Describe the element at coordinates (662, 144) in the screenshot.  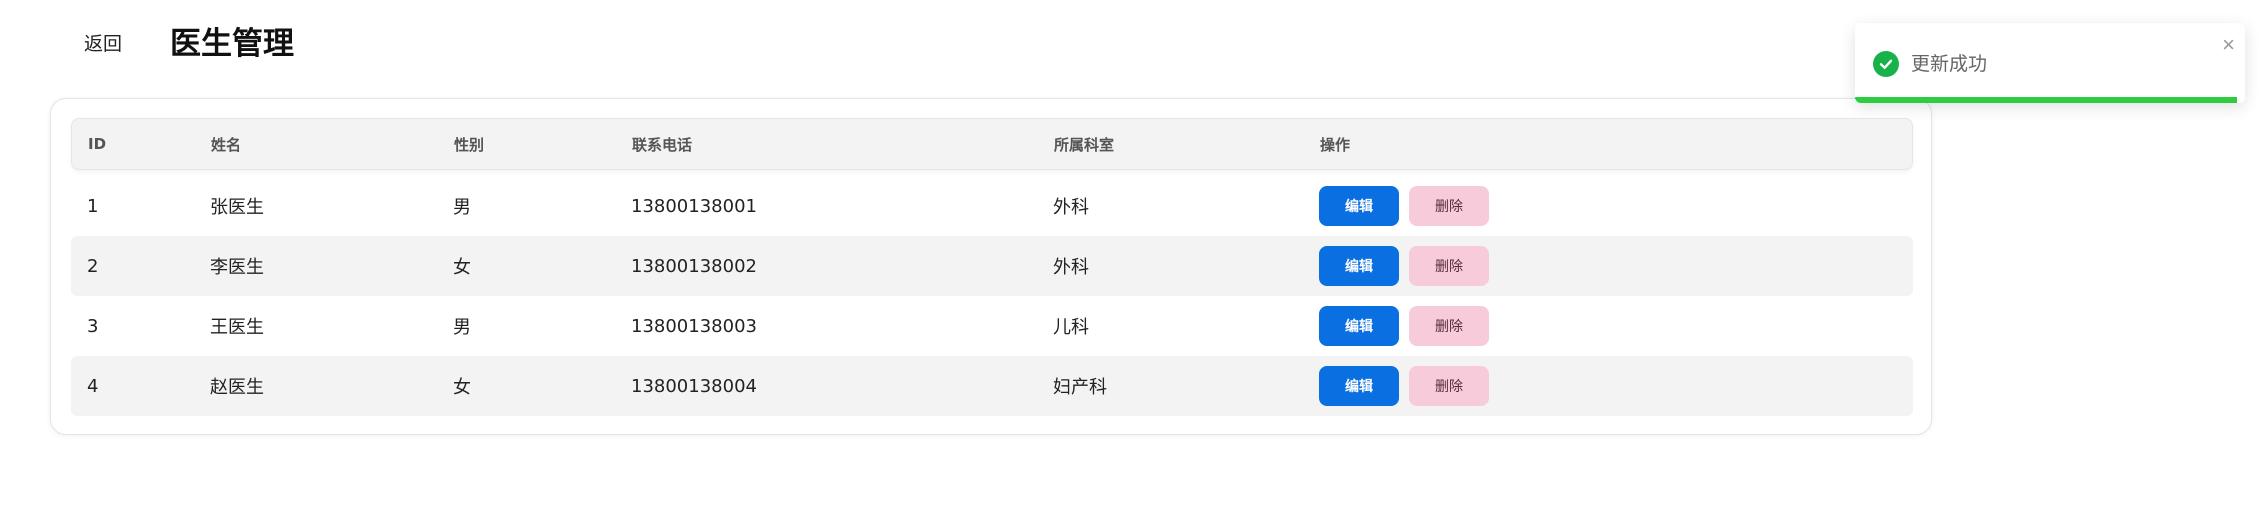
I see `column-header-phone: 联系电话` at that location.